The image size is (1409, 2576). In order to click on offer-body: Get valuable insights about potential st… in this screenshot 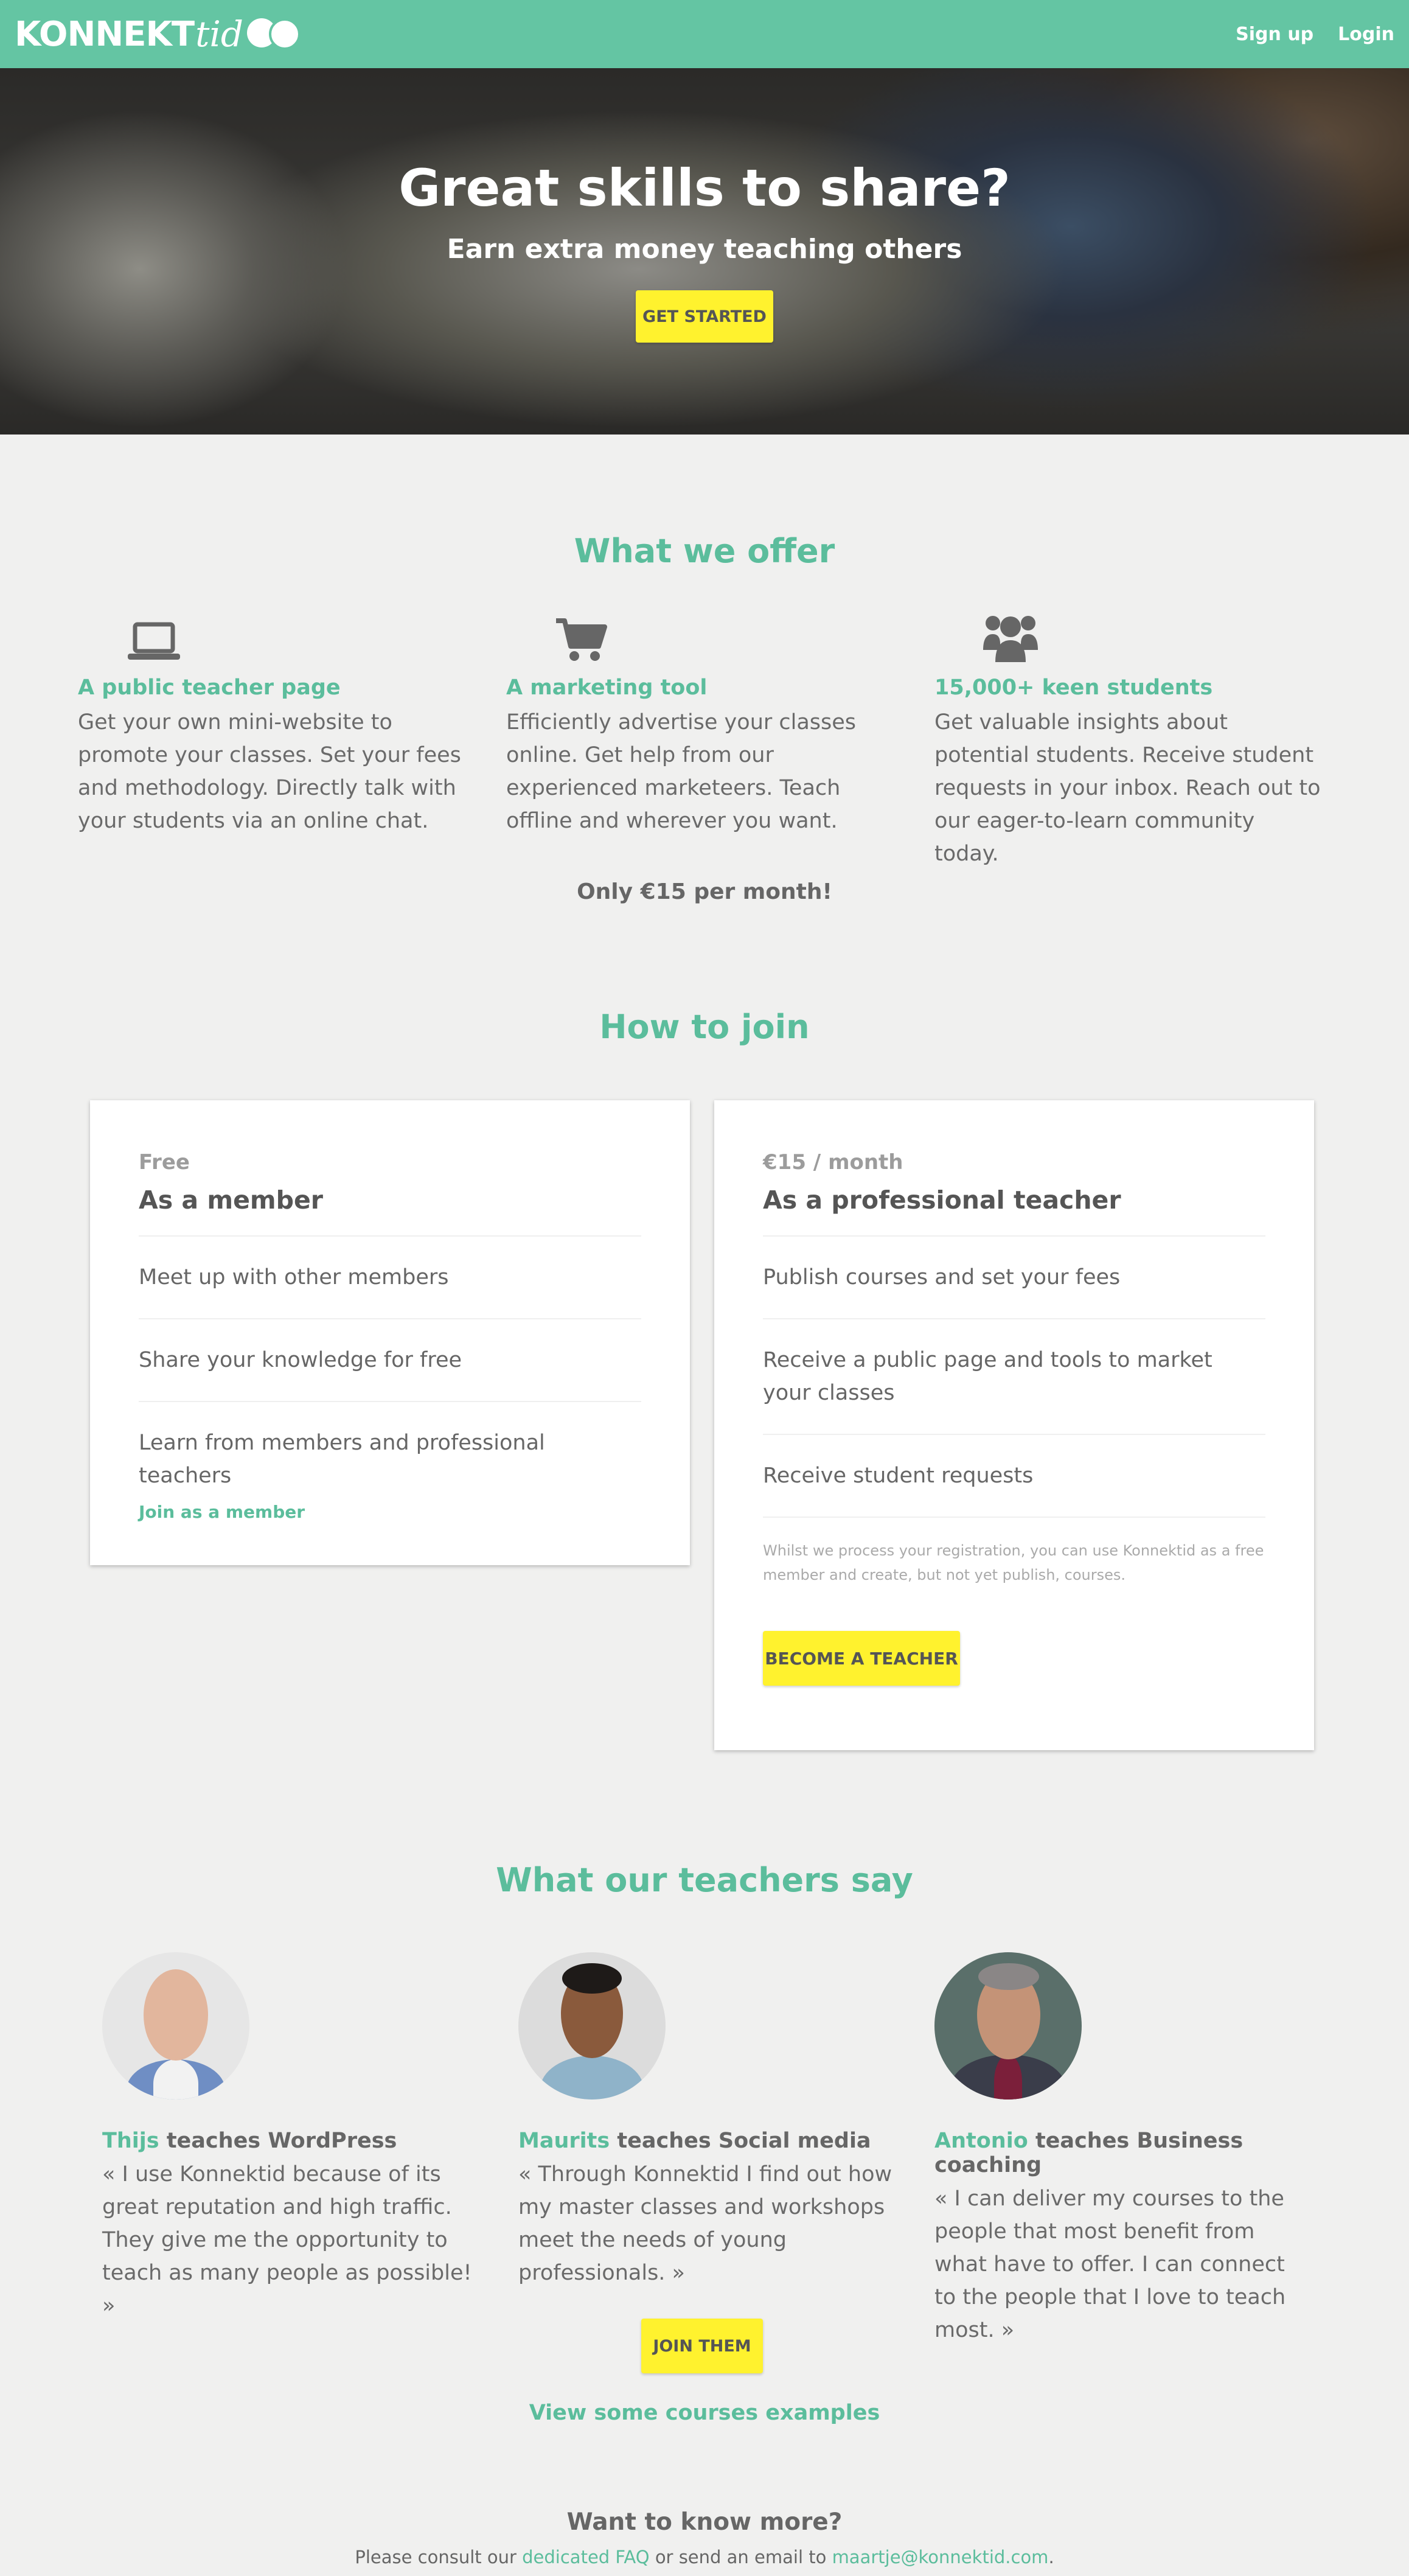, I will do `click(1127, 788)`.